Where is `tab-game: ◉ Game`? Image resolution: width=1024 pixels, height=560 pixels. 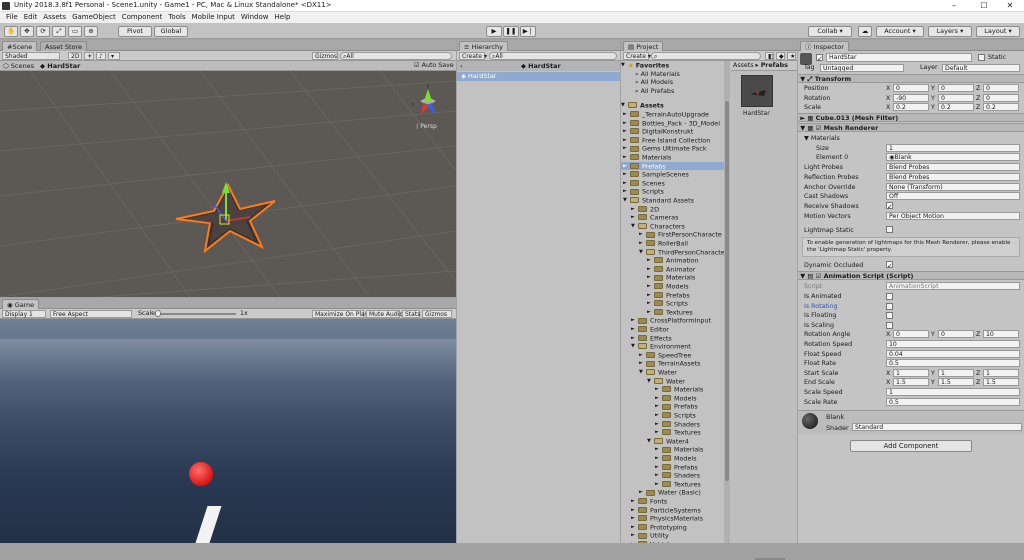
tab-game: ◉ Game is located at coordinates (21, 304).